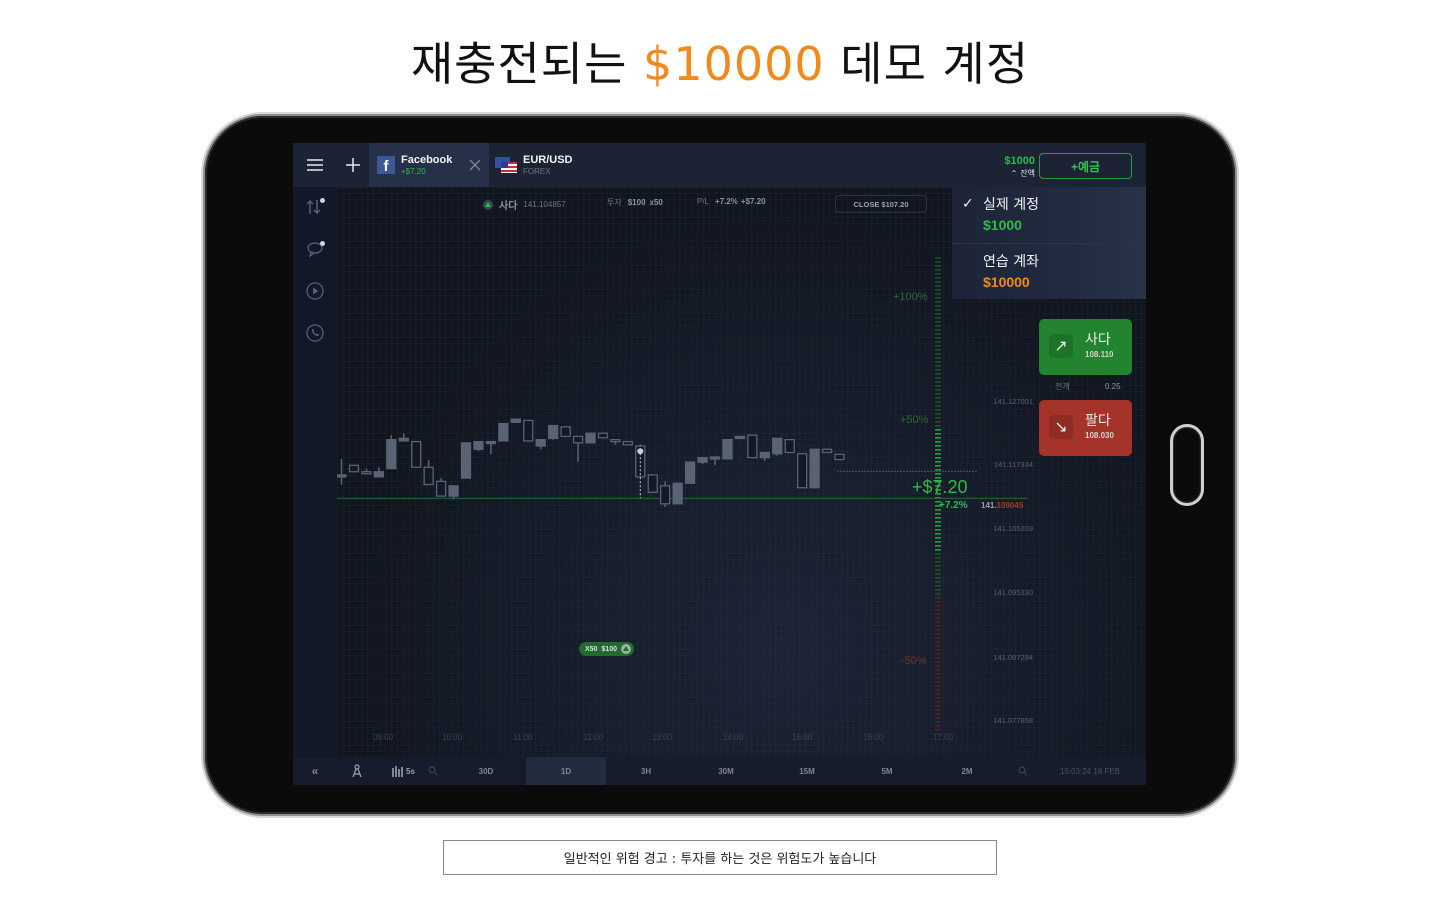 The width and height of the screenshot is (1440, 900). I want to click on close-tab-button, so click(475, 165).